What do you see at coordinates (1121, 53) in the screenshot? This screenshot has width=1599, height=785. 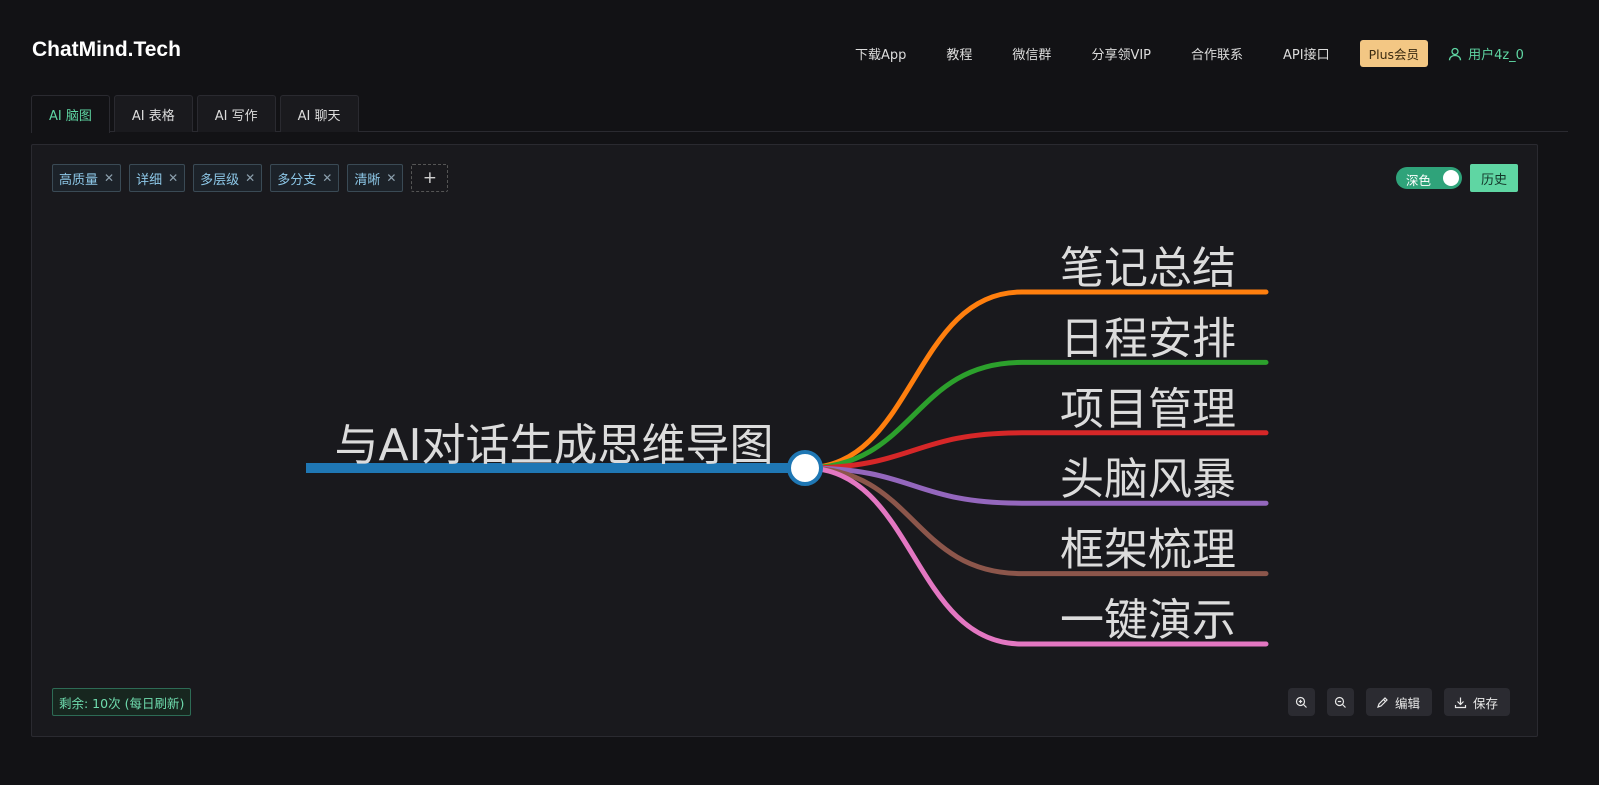 I see `nav-share-vip: 分享领VIP` at bounding box center [1121, 53].